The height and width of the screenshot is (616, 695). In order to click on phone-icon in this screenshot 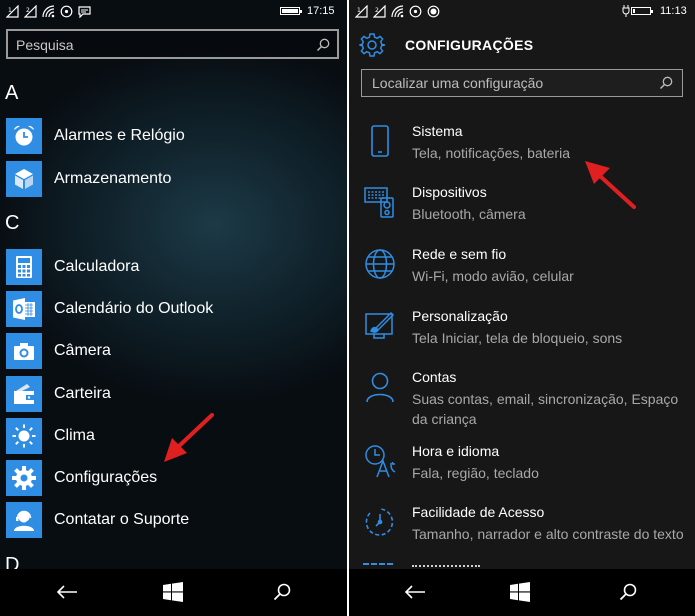, I will do `click(380, 141)`.